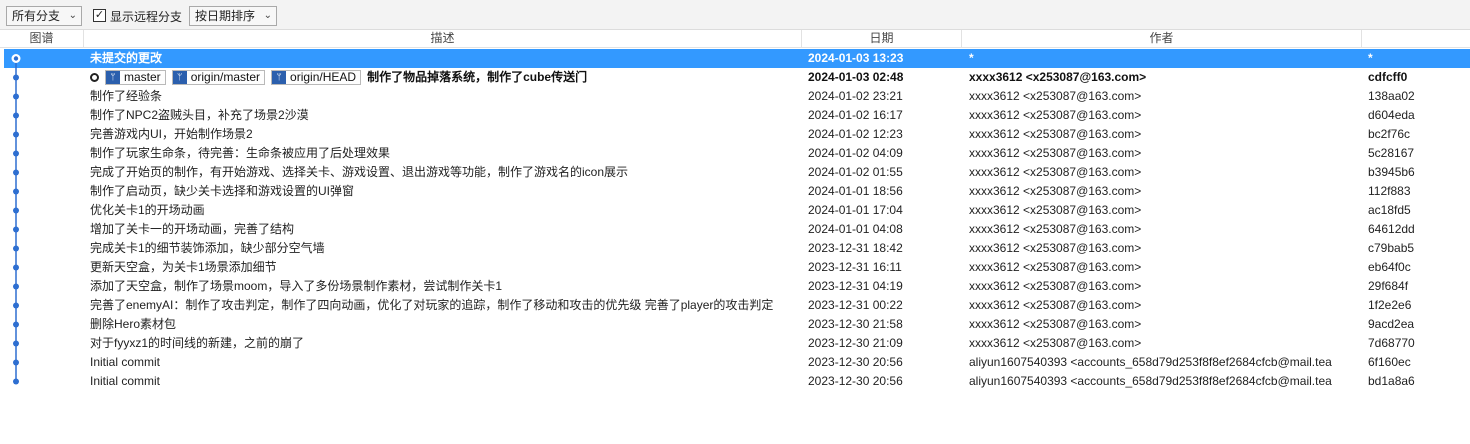  What do you see at coordinates (1388, 77) in the screenshot?
I see `commit-hash: cdfcff0` at bounding box center [1388, 77].